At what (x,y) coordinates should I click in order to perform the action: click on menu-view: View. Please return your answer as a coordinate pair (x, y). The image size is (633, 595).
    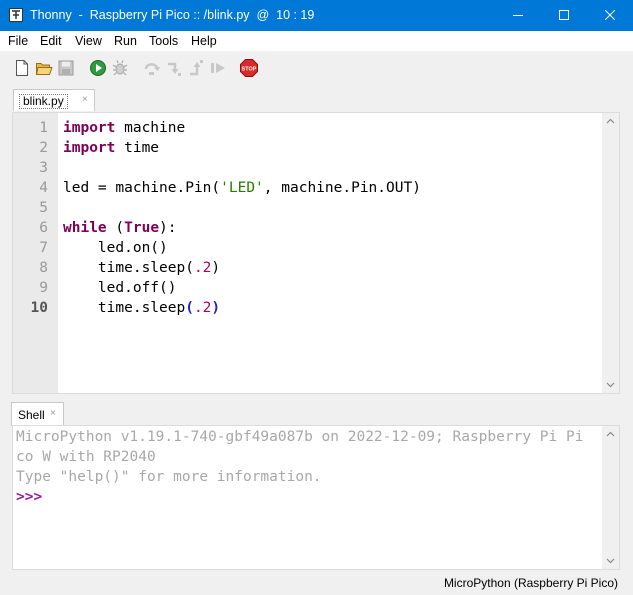
    Looking at the image, I should click on (88, 41).